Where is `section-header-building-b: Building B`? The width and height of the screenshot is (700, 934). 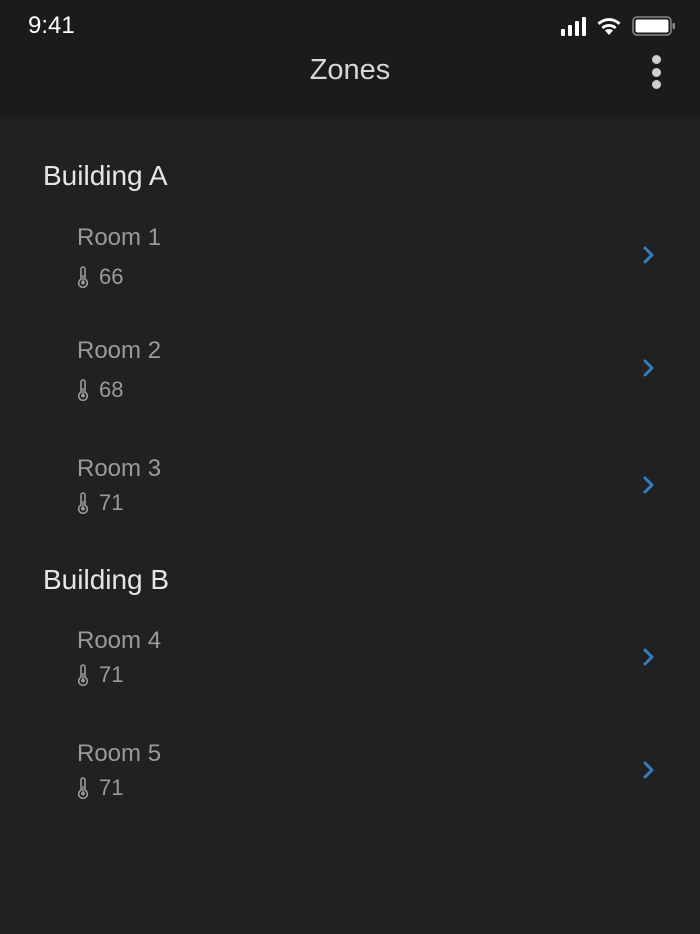
section-header-building-b: Building B is located at coordinates (106, 579).